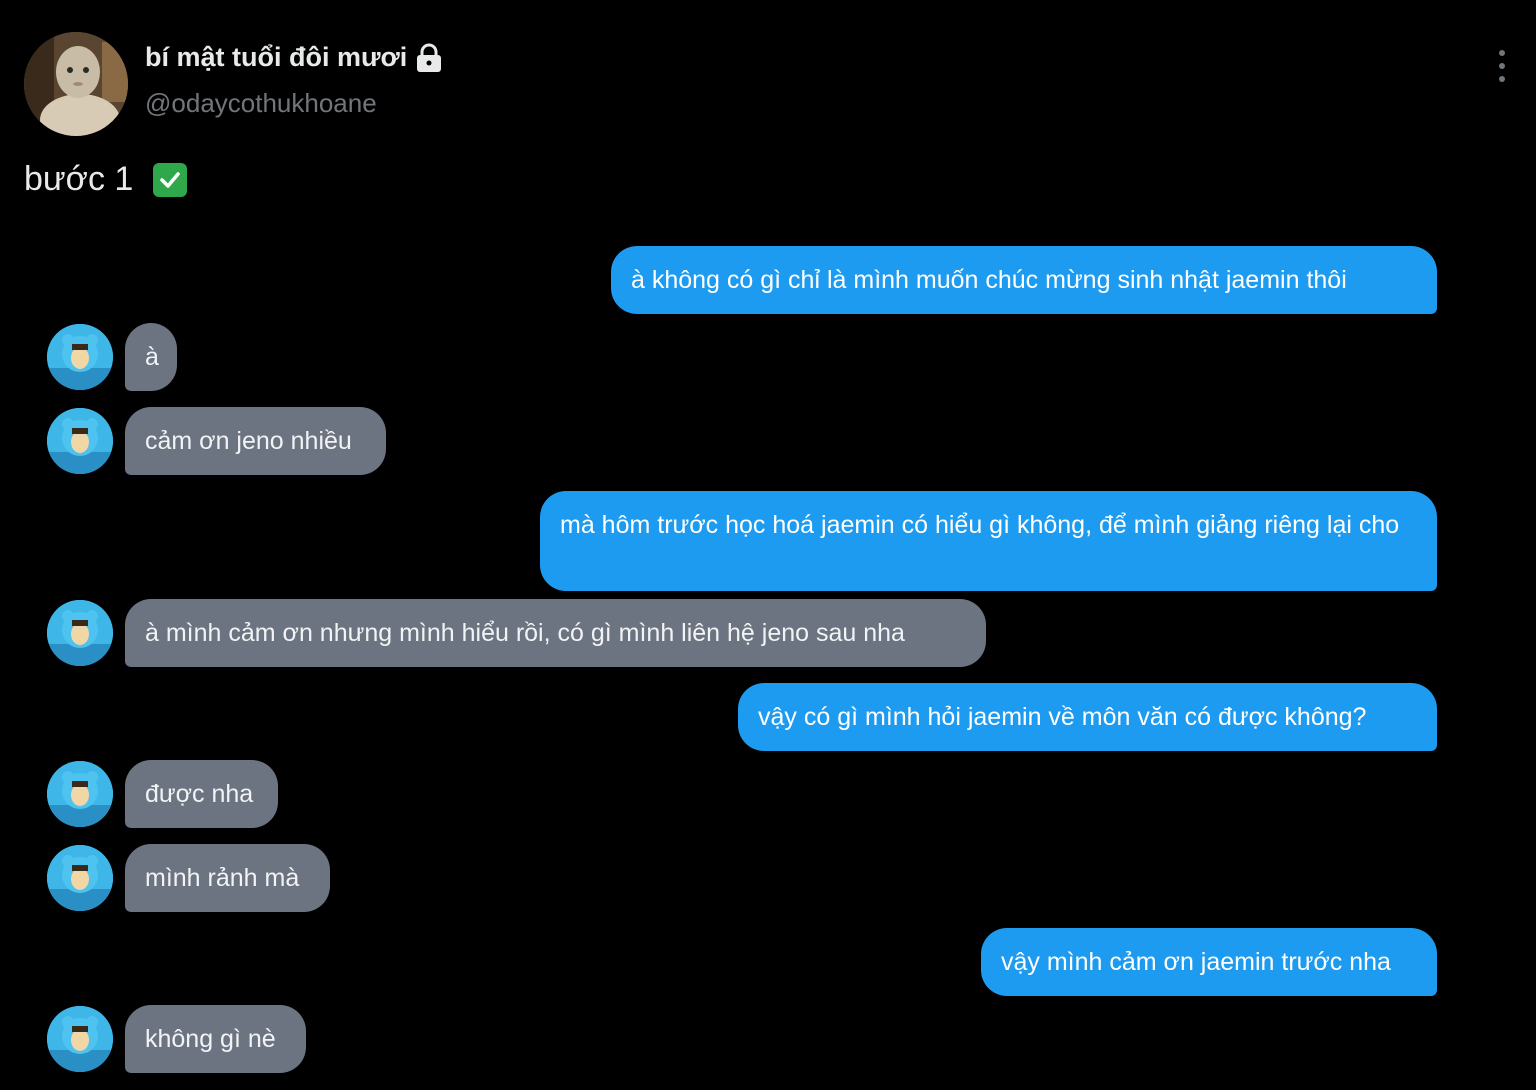 This screenshot has width=1536, height=1090. Describe the element at coordinates (222, 878) in the screenshot. I see `message-text: mình rảnh mà` at that location.